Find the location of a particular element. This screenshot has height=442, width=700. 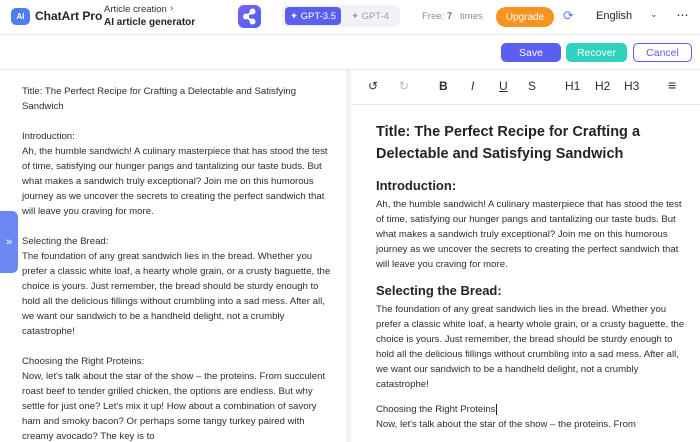

editor-proteins-label: Choosing the Right Proteins is located at coordinates (435, 409).